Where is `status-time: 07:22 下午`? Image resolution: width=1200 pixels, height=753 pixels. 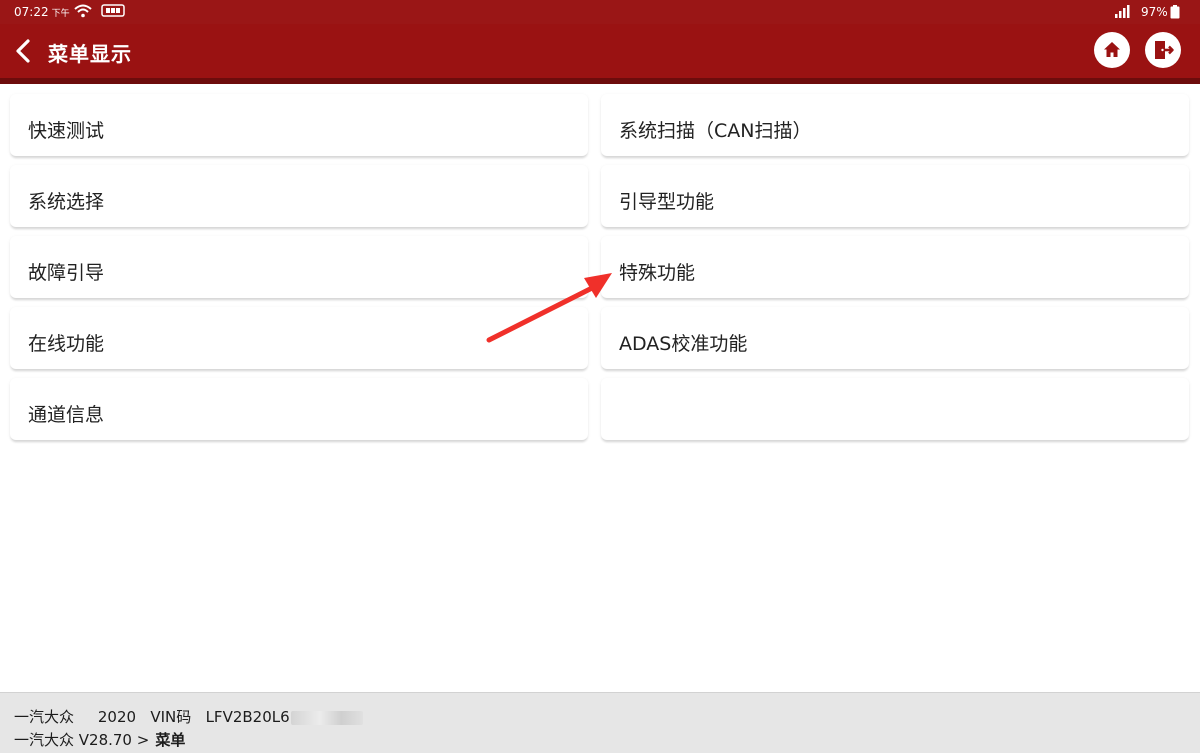
status-time: 07:22 下午 is located at coordinates (42, 12).